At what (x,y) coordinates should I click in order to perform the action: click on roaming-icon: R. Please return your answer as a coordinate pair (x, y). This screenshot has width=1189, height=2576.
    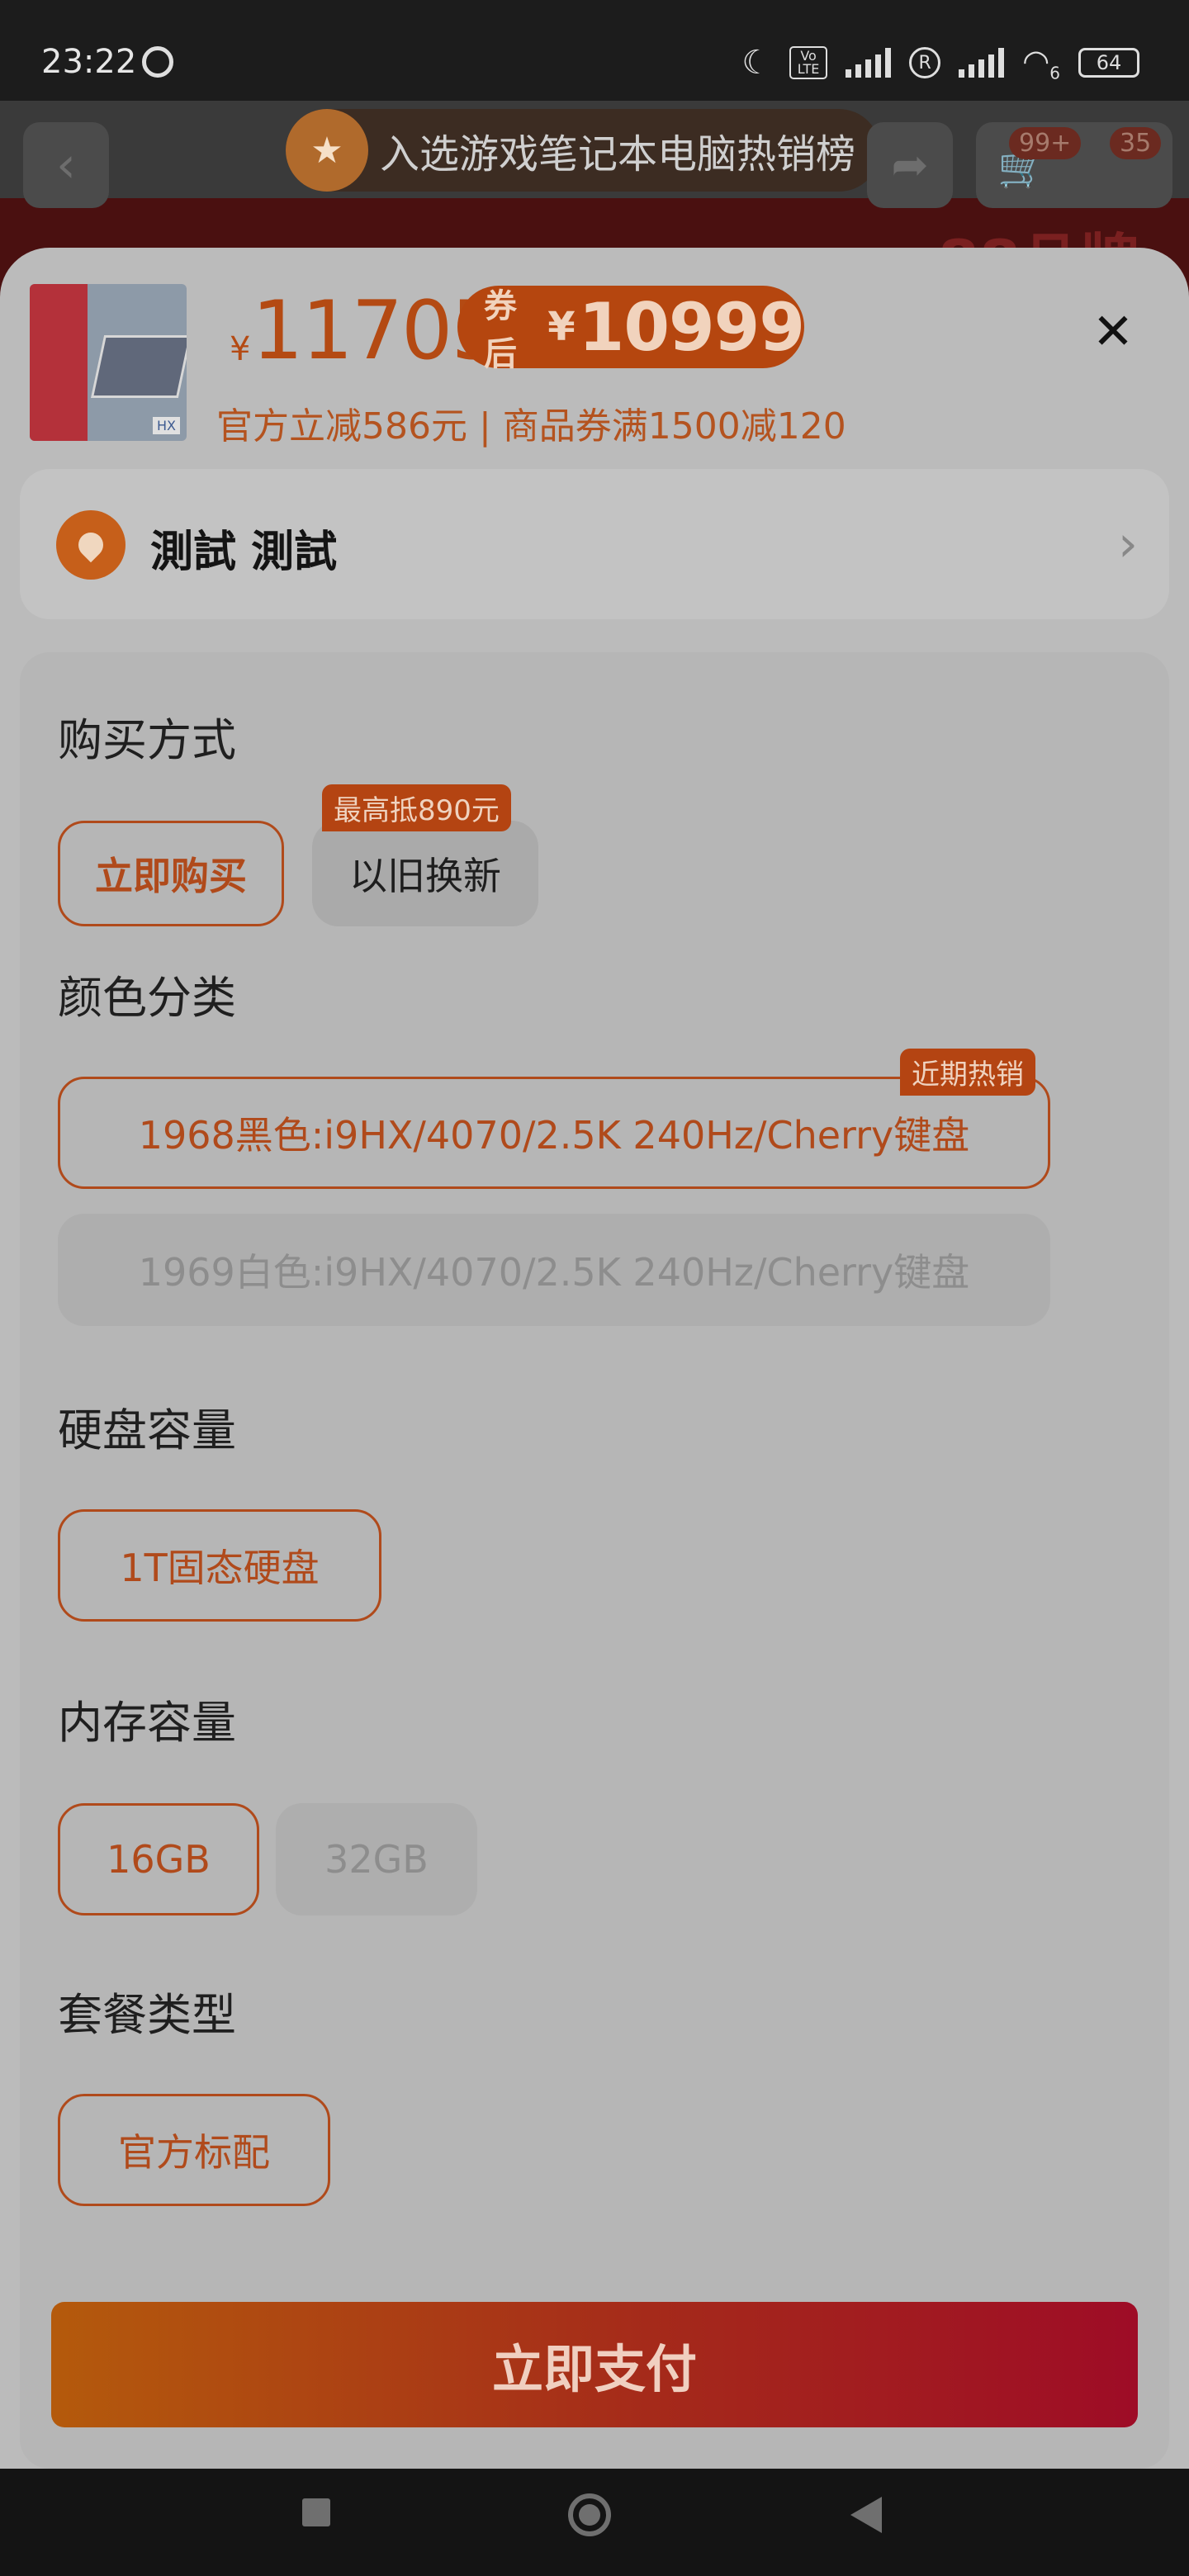
    Looking at the image, I should click on (925, 63).